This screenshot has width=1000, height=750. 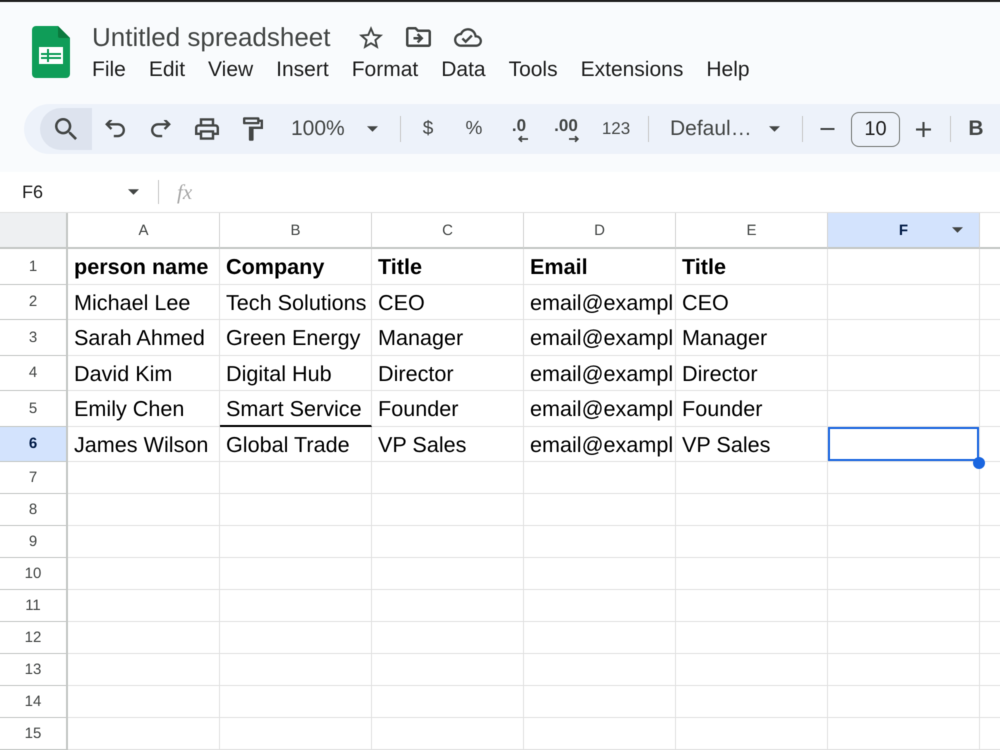 I want to click on header-cell: Email, so click(x=600, y=266).